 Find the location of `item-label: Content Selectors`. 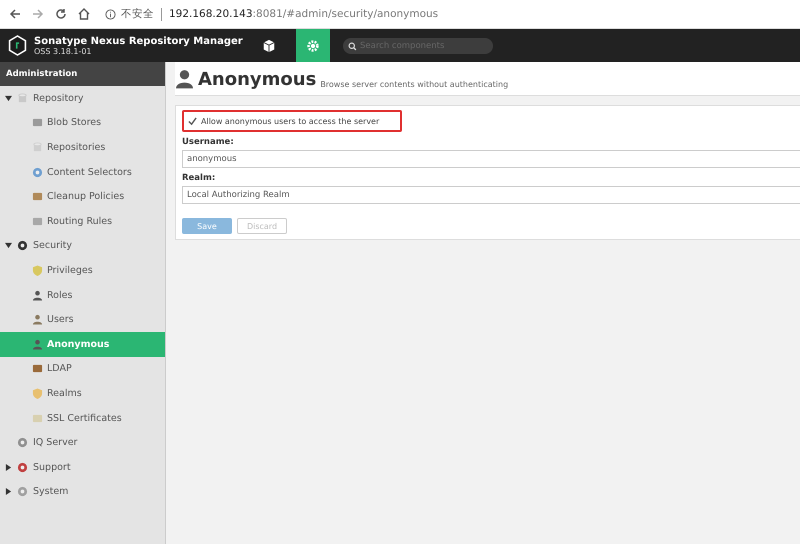

item-label: Content Selectors is located at coordinates (89, 172).